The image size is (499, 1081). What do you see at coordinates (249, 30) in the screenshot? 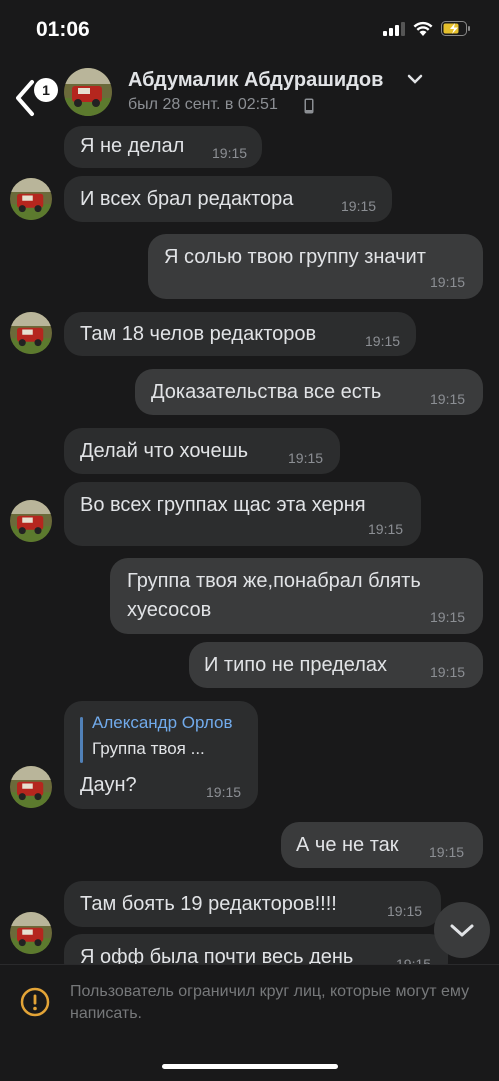
I see `status-bar: 01:06` at bounding box center [249, 30].